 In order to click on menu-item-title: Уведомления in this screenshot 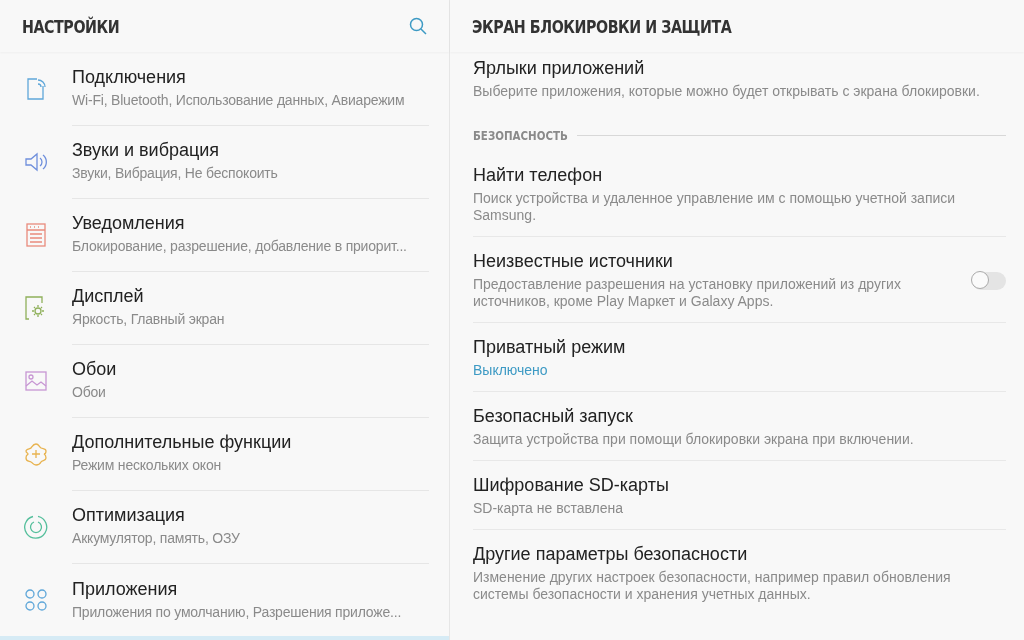, I will do `click(250, 223)`.